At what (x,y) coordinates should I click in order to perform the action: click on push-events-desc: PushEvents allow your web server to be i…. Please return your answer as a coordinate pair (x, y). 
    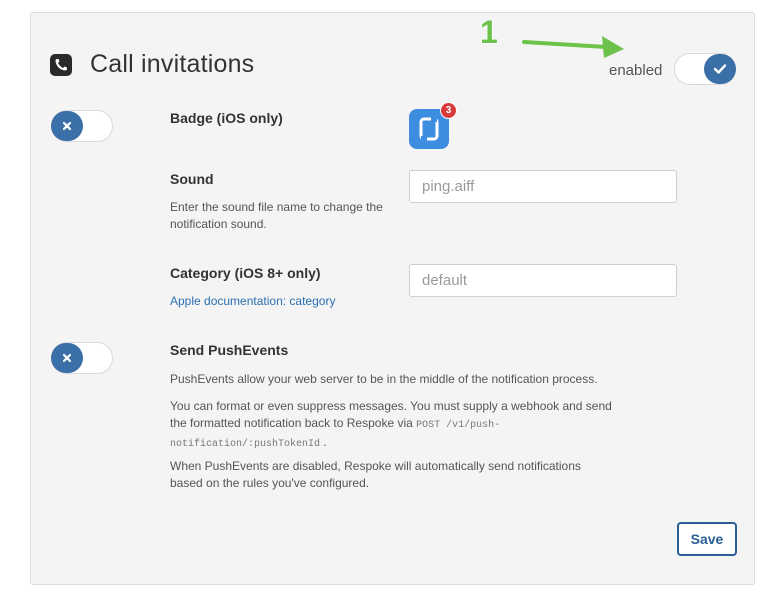
    Looking at the image, I should click on (384, 379).